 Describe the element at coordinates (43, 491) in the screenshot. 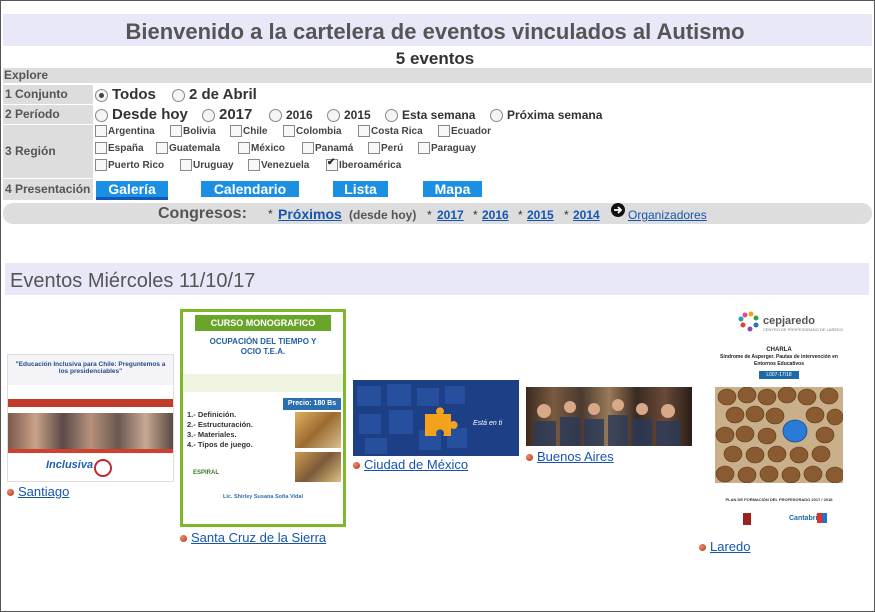

I see `event-link-santiago: Santiago` at that location.